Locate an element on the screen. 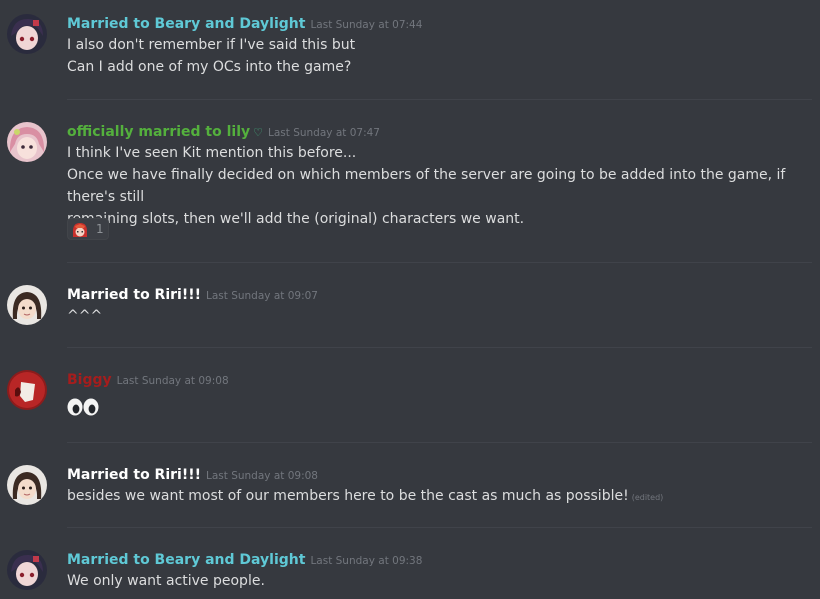  edited-label: (edited) is located at coordinates (647, 497).